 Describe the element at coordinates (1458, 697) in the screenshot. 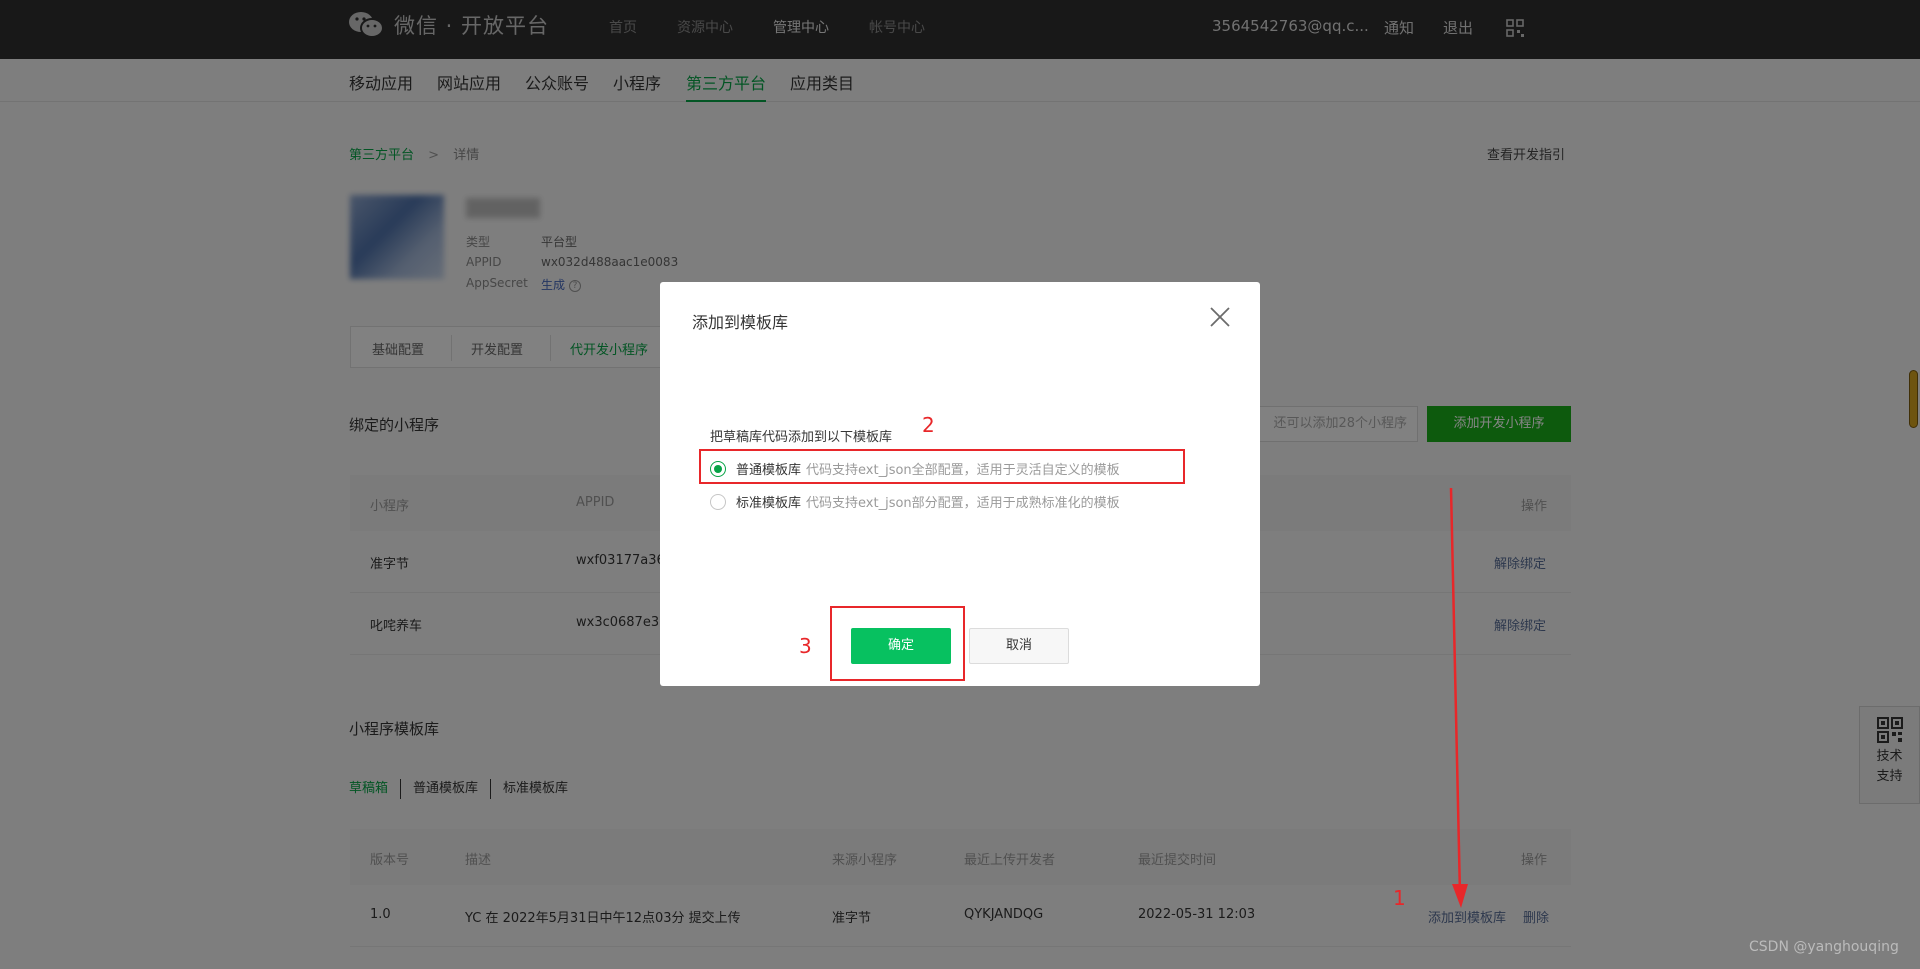

I see `annotation-arrow` at that location.